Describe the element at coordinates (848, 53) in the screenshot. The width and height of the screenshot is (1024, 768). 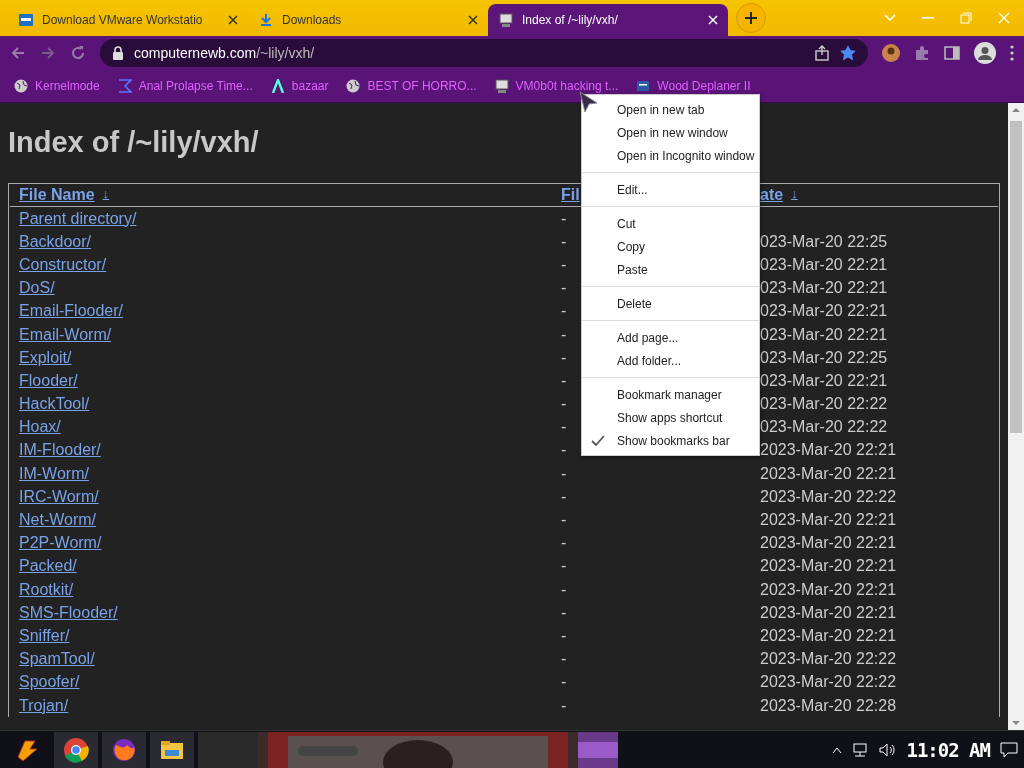
I see `star-icon` at that location.